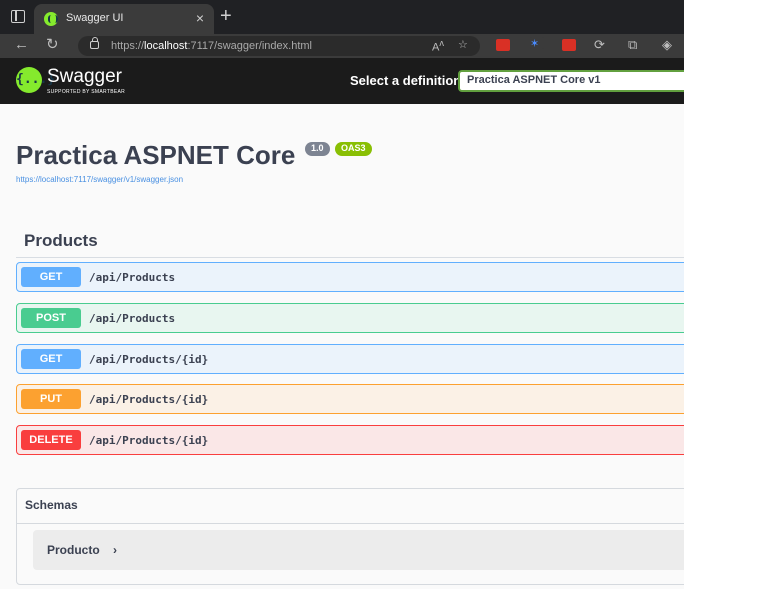 This screenshot has height=589, width=768. I want to click on schemas-title: Schemas, so click(51, 505).